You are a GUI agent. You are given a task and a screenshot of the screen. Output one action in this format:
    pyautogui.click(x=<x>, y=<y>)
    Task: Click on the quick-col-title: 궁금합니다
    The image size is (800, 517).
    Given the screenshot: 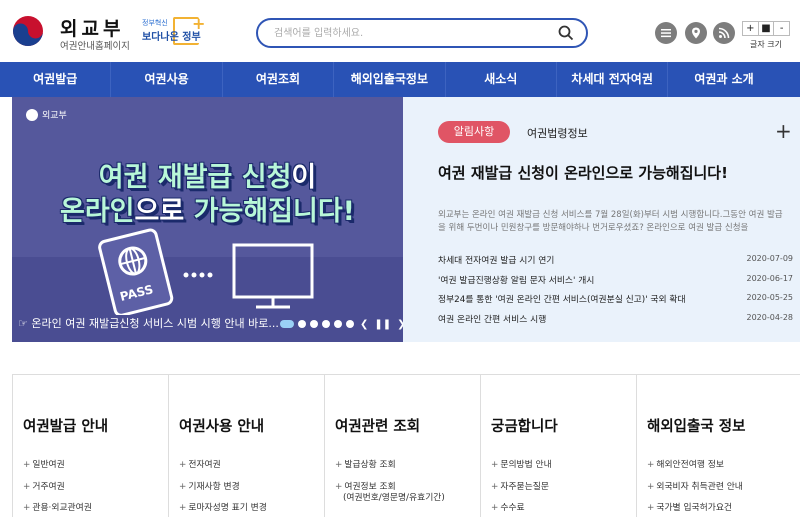 What is the action you would take?
    pyautogui.click(x=524, y=425)
    